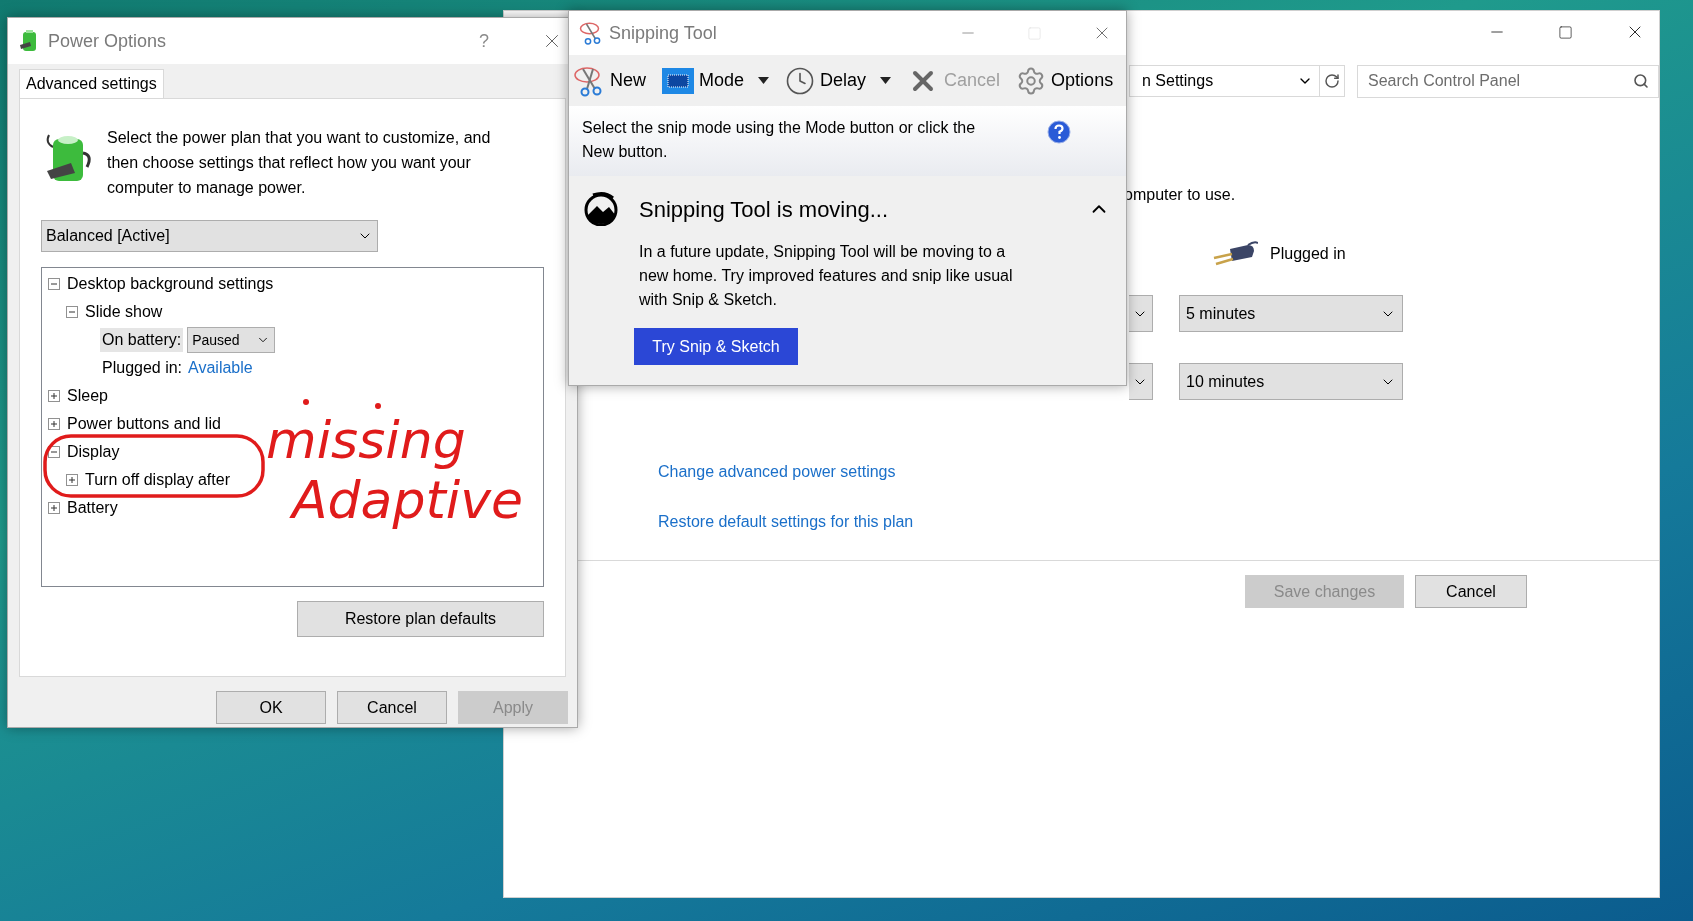 This screenshot has width=1693, height=921. I want to click on setting-dropdown: 10 minutes, so click(1291, 381).